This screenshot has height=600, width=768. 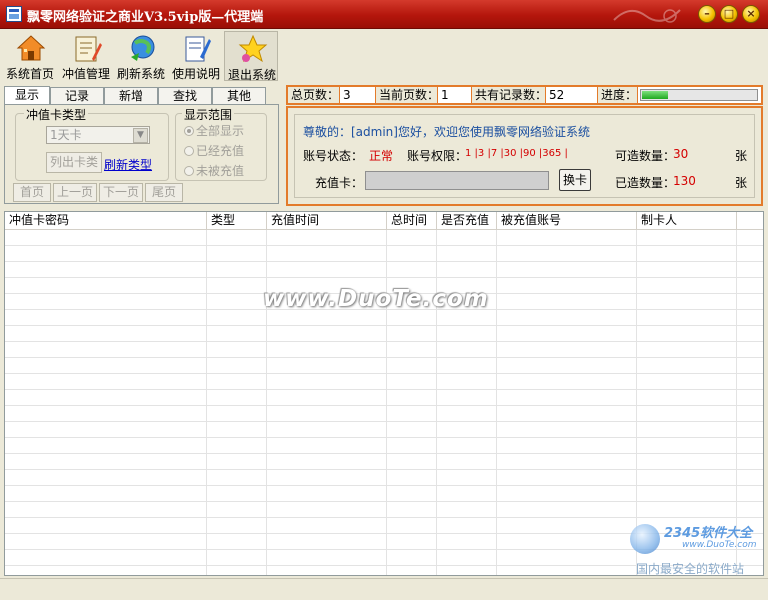 I want to click on total-pages-value: 3, so click(x=358, y=95).